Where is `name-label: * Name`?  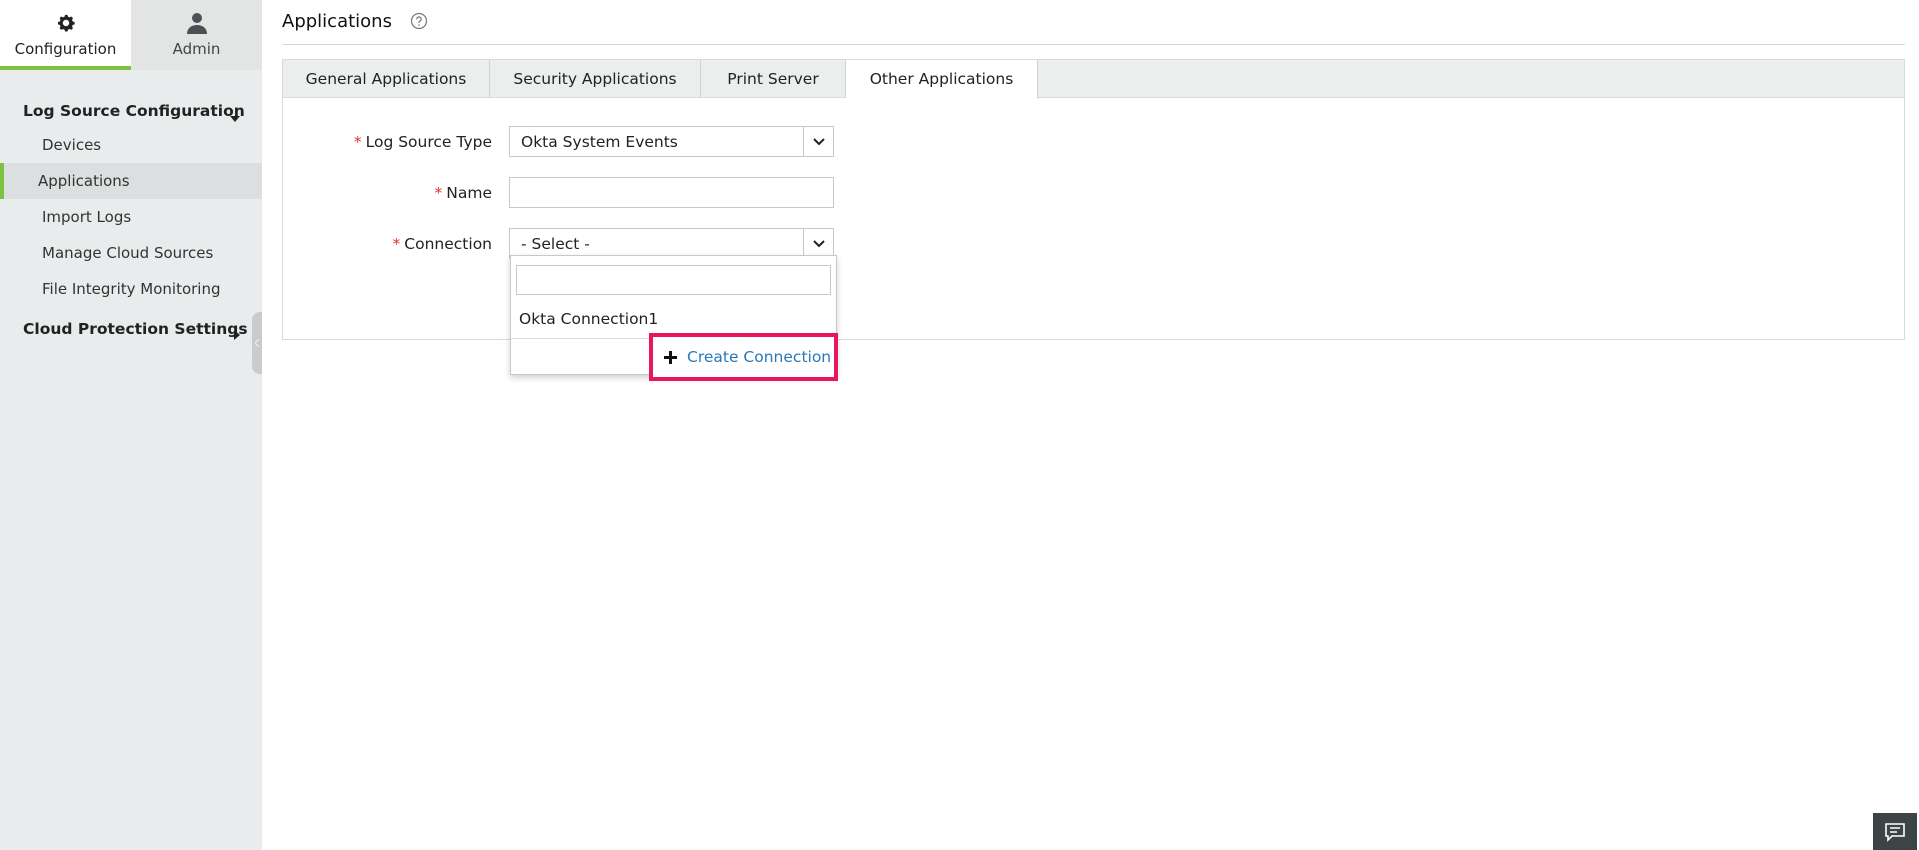
name-label: * Name is located at coordinates (382, 193).